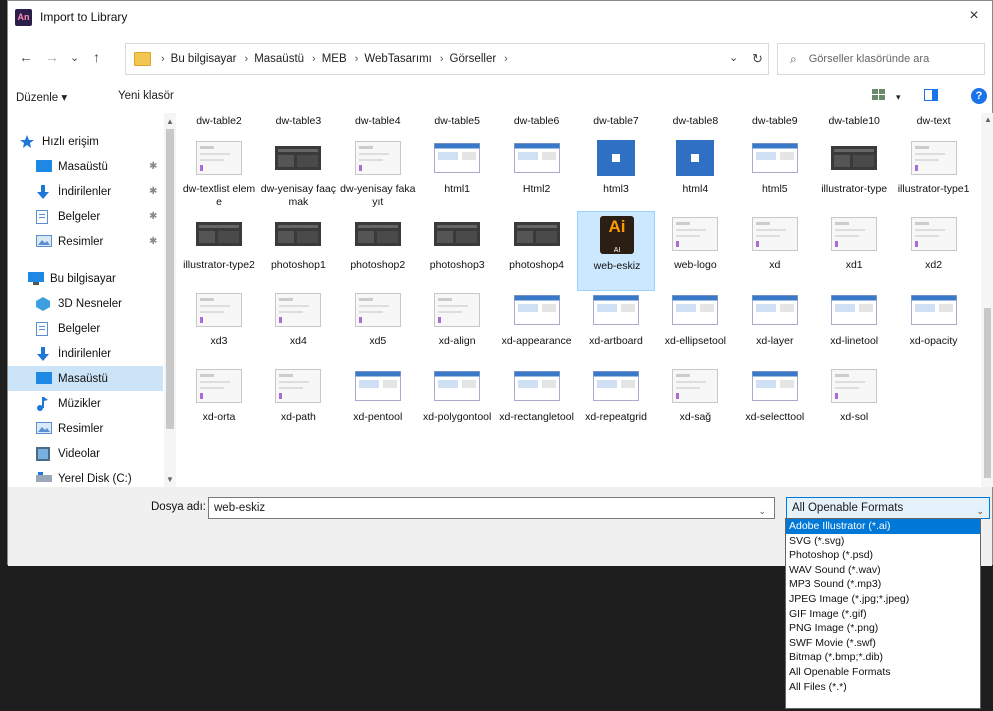  I want to click on file-label-partial: dw-table8, so click(695, 121).